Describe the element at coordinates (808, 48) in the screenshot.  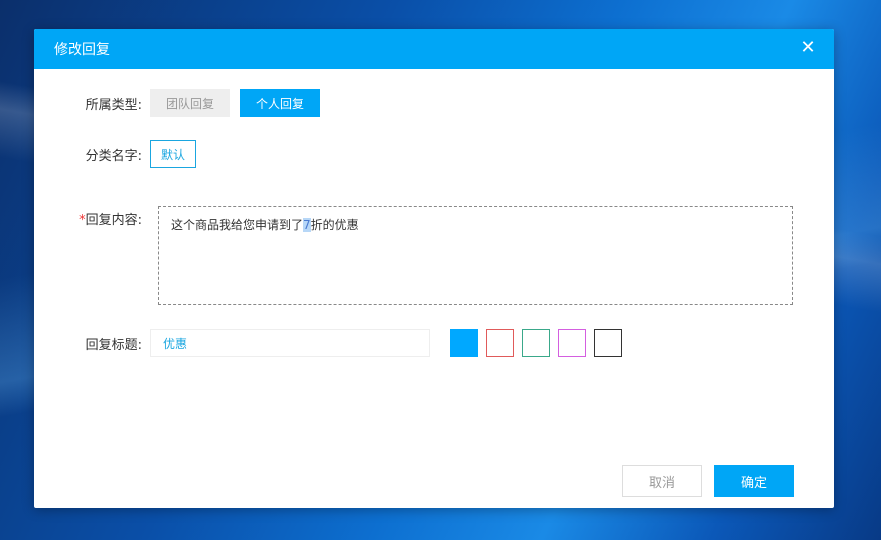
I see `close-icon: ✕` at that location.